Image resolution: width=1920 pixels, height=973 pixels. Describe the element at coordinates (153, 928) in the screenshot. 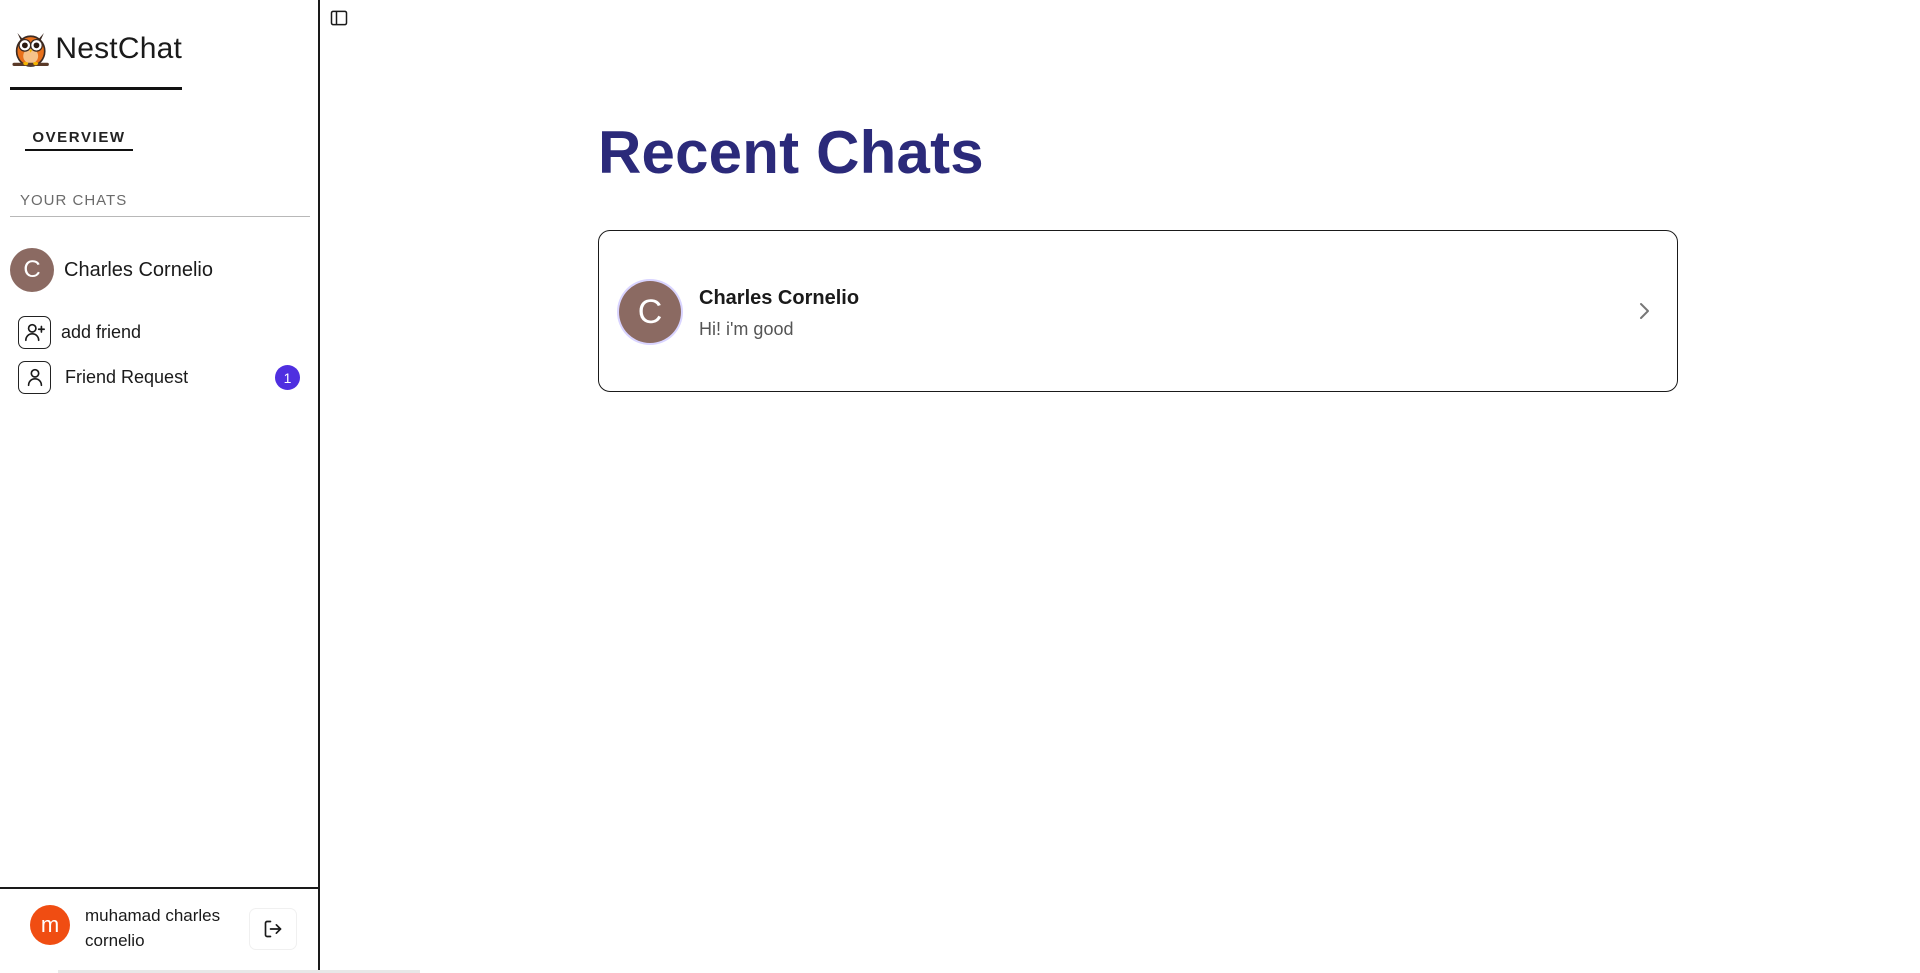

I see `profile-name: muhamad charles cornelio` at that location.